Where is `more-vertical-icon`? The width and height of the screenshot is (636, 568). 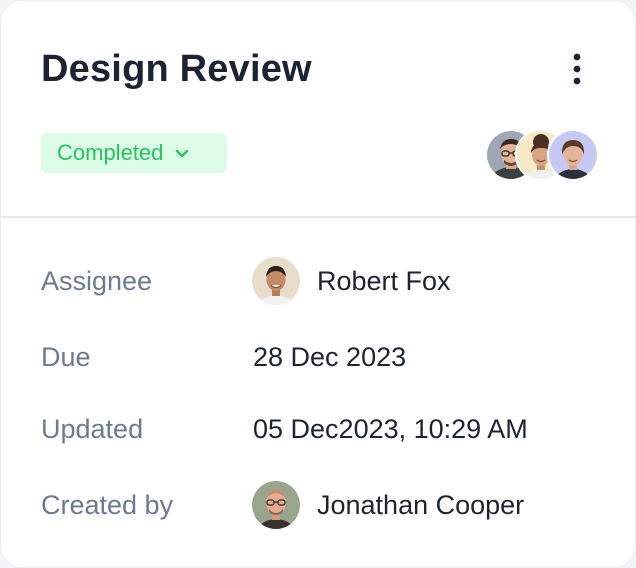
more-vertical-icon is located at coordinates (577, 69).